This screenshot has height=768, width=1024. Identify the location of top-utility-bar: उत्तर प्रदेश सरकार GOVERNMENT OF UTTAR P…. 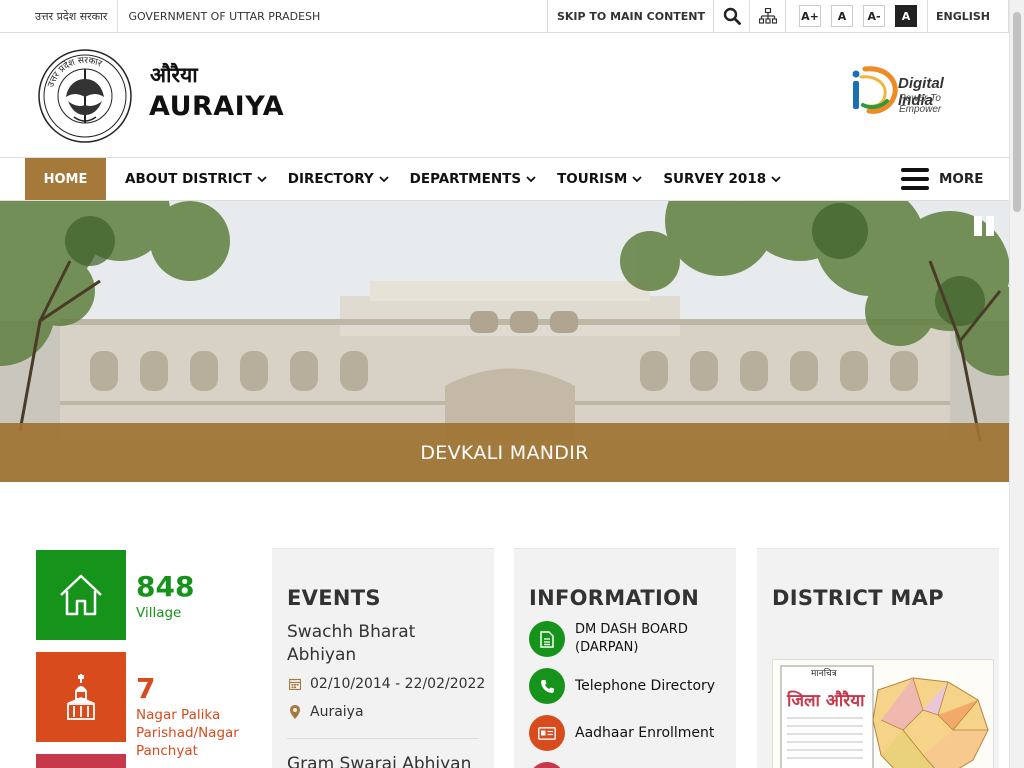
(504, 16).